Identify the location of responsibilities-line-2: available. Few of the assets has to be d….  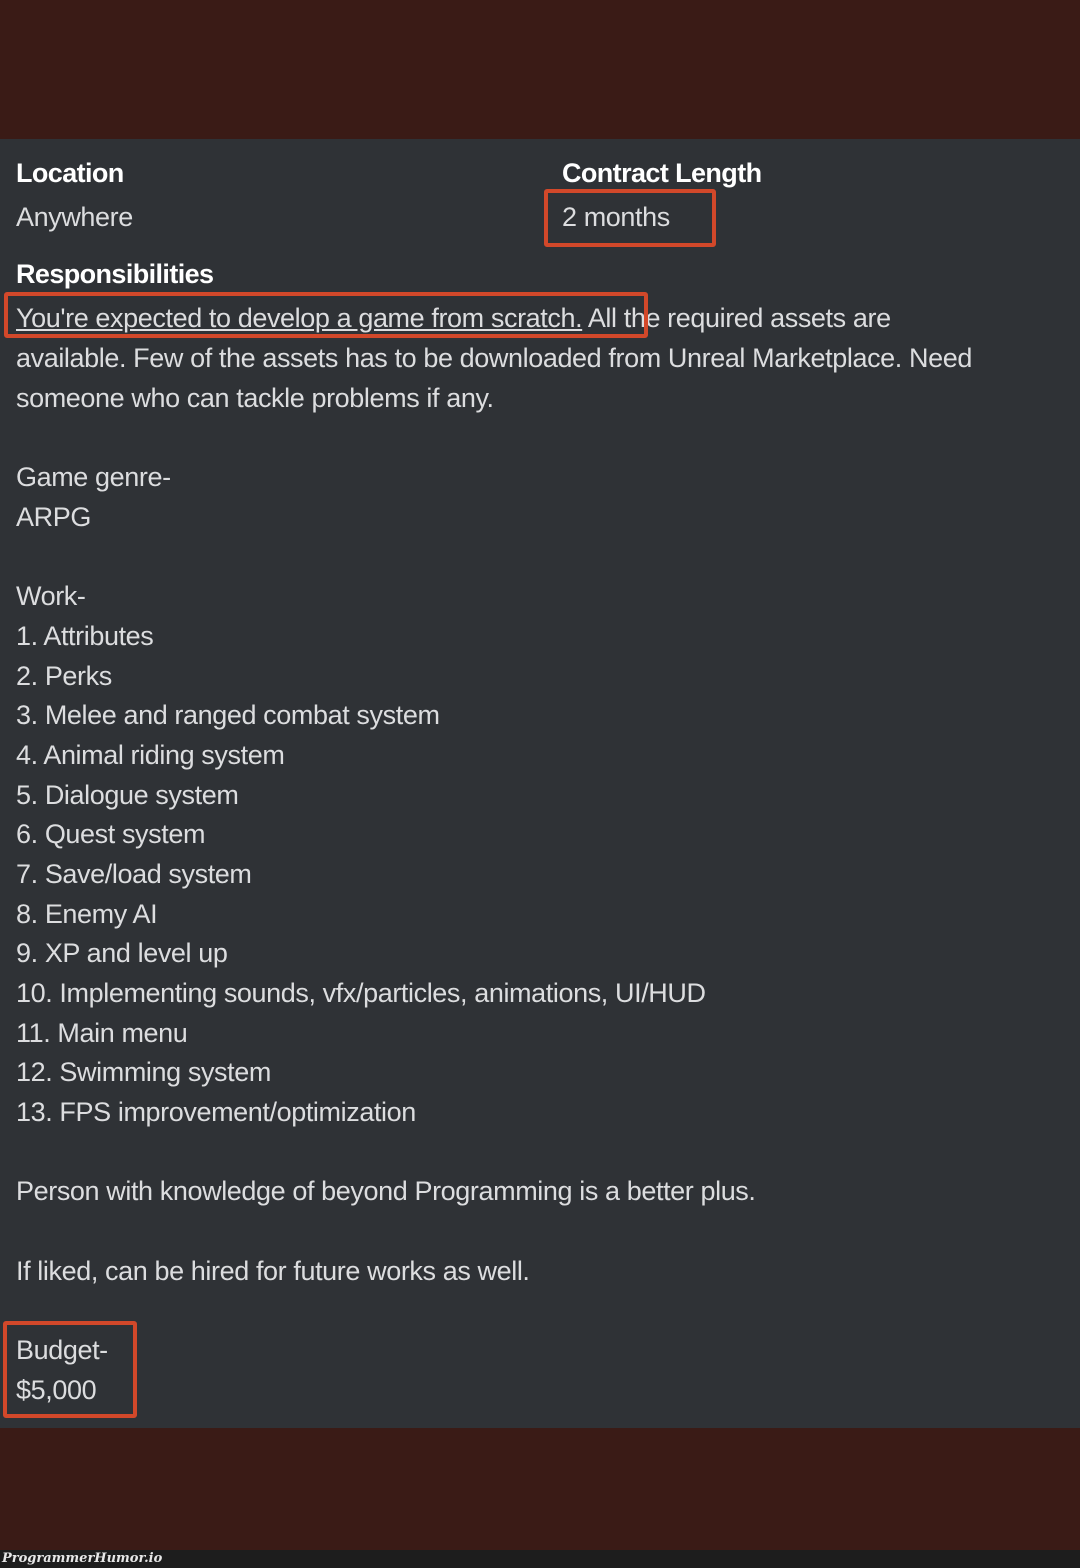
(494, 358).